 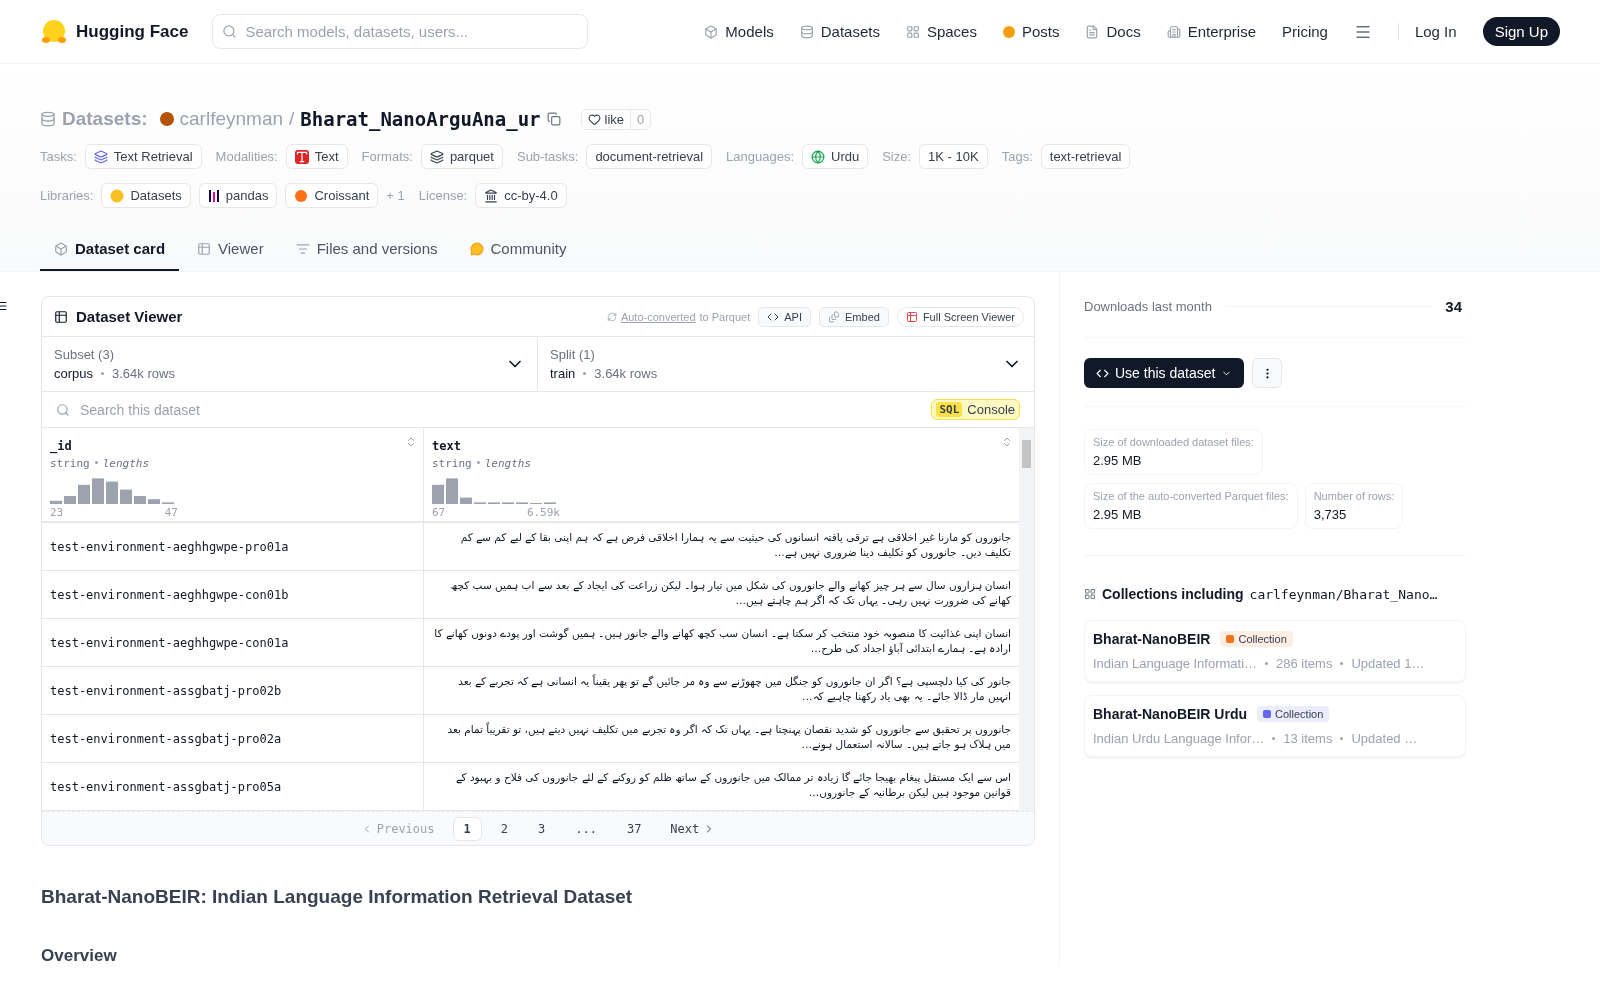 What do you see at coordinates (1305, 31) in the screenshot?
I see `nav-link: Pricing` at bounding box center [1305, 31].